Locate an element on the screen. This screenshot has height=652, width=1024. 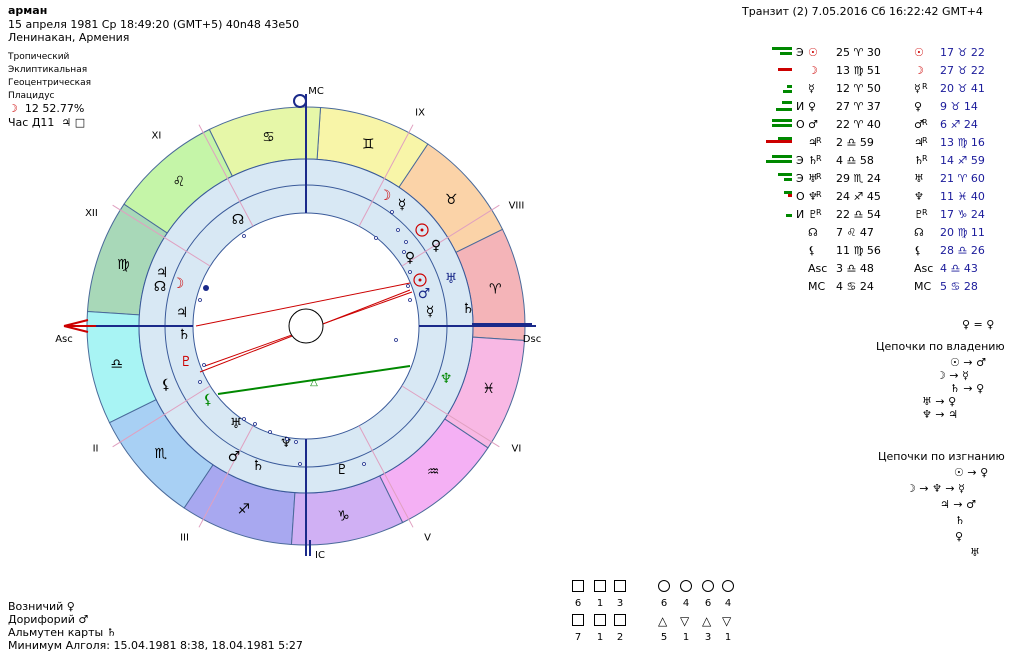
angle-label-mc: MC is located at coordinates (316, 91).